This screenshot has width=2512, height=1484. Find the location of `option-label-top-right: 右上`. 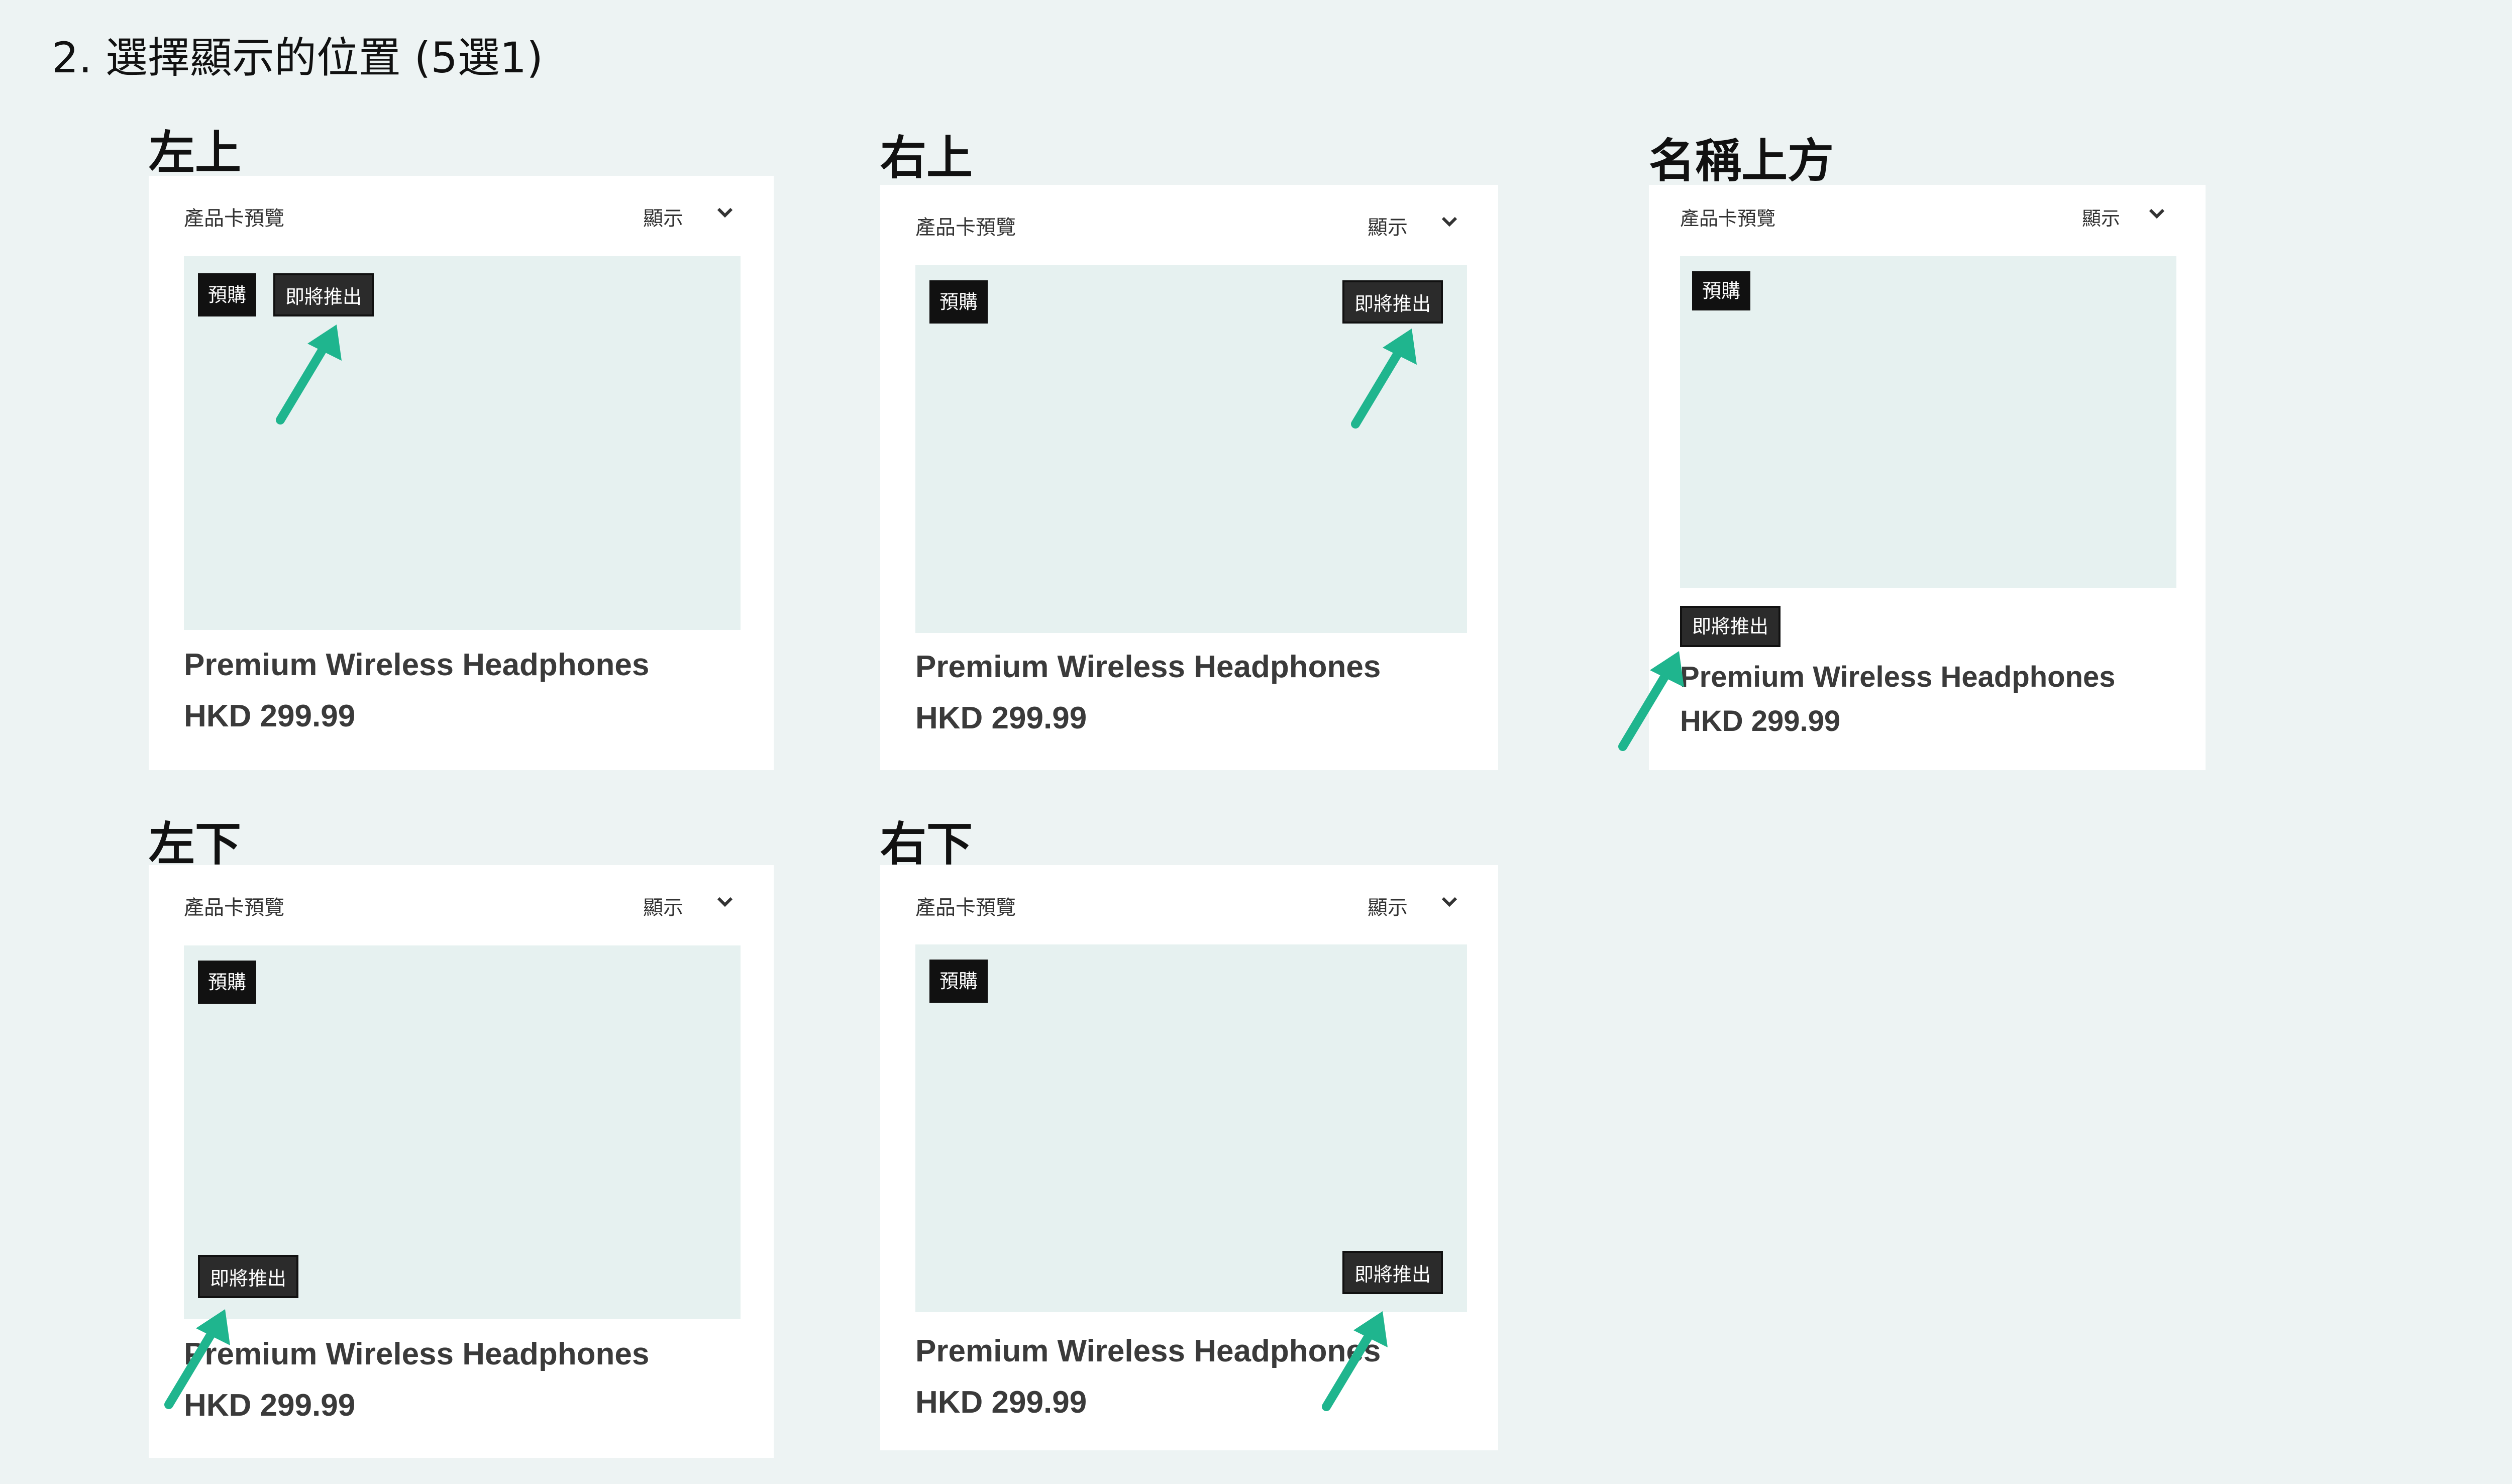

option-label-top-right: 右上 is located at coordinates (926, 158).